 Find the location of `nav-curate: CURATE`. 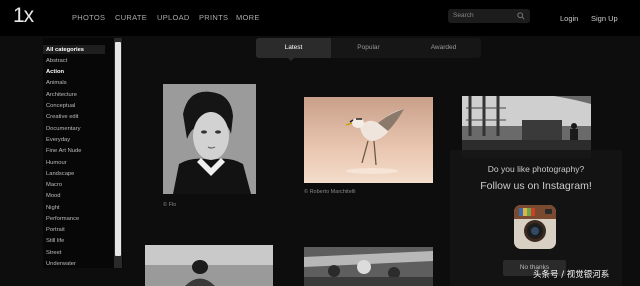

nav-curate: CURATE is located at coordinates (131, 17).